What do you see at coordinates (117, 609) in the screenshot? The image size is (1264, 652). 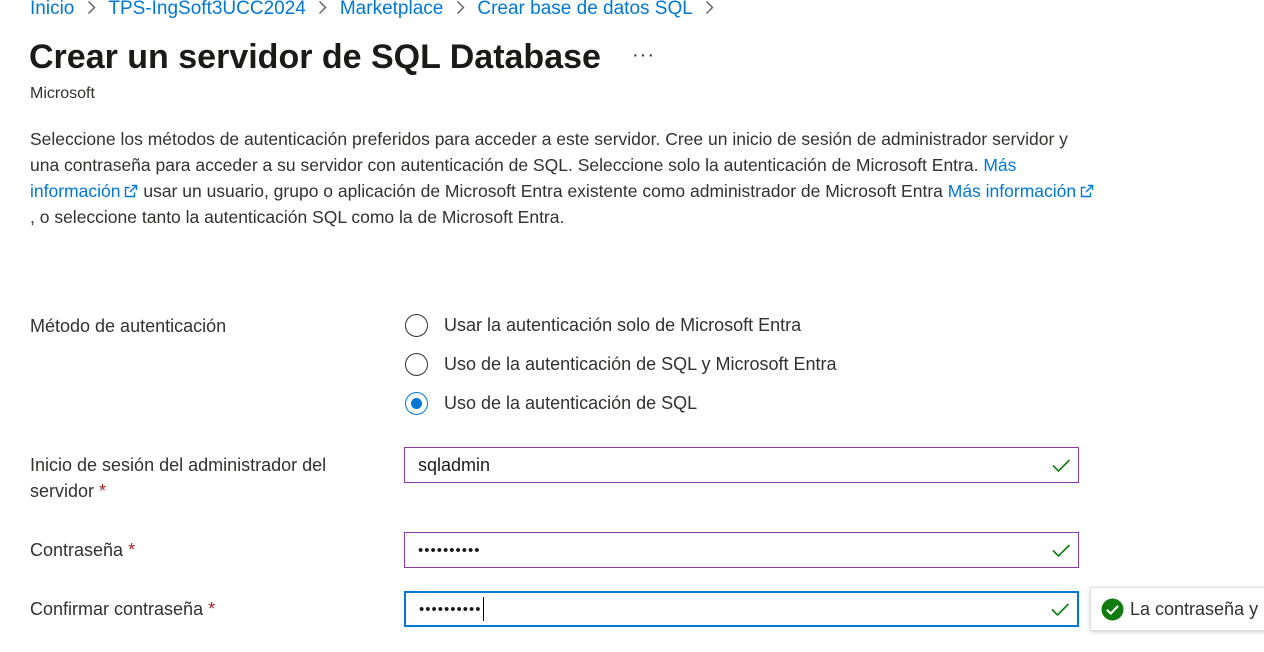 I see `confirm-password-label-text: Confirmar contraseña` at bounding box center [117, 609].